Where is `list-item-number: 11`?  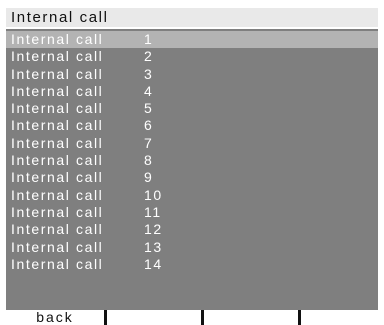
list-item-number: 11 is located at coordinates (153, 211).